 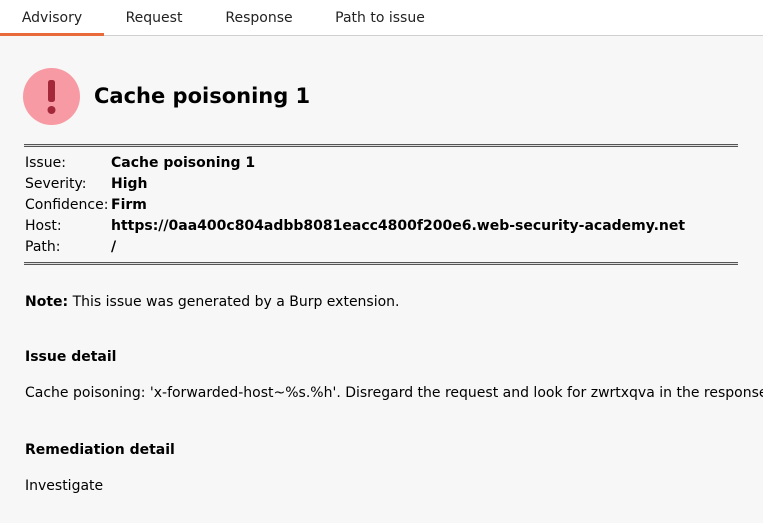 What do you see at coordinates (64, 486) in the screenshot?
I see `remediation-detail-text: Investigate` at bounding box center [64, 486].